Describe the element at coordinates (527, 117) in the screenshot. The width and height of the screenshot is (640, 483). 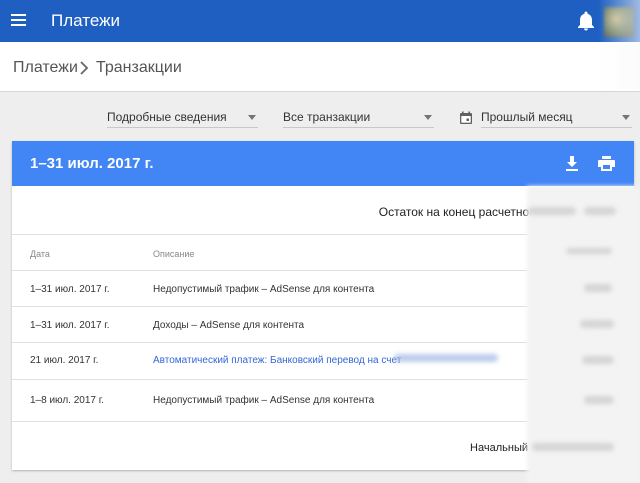
I see `date-range-value: Прошлый месяц` at that location.